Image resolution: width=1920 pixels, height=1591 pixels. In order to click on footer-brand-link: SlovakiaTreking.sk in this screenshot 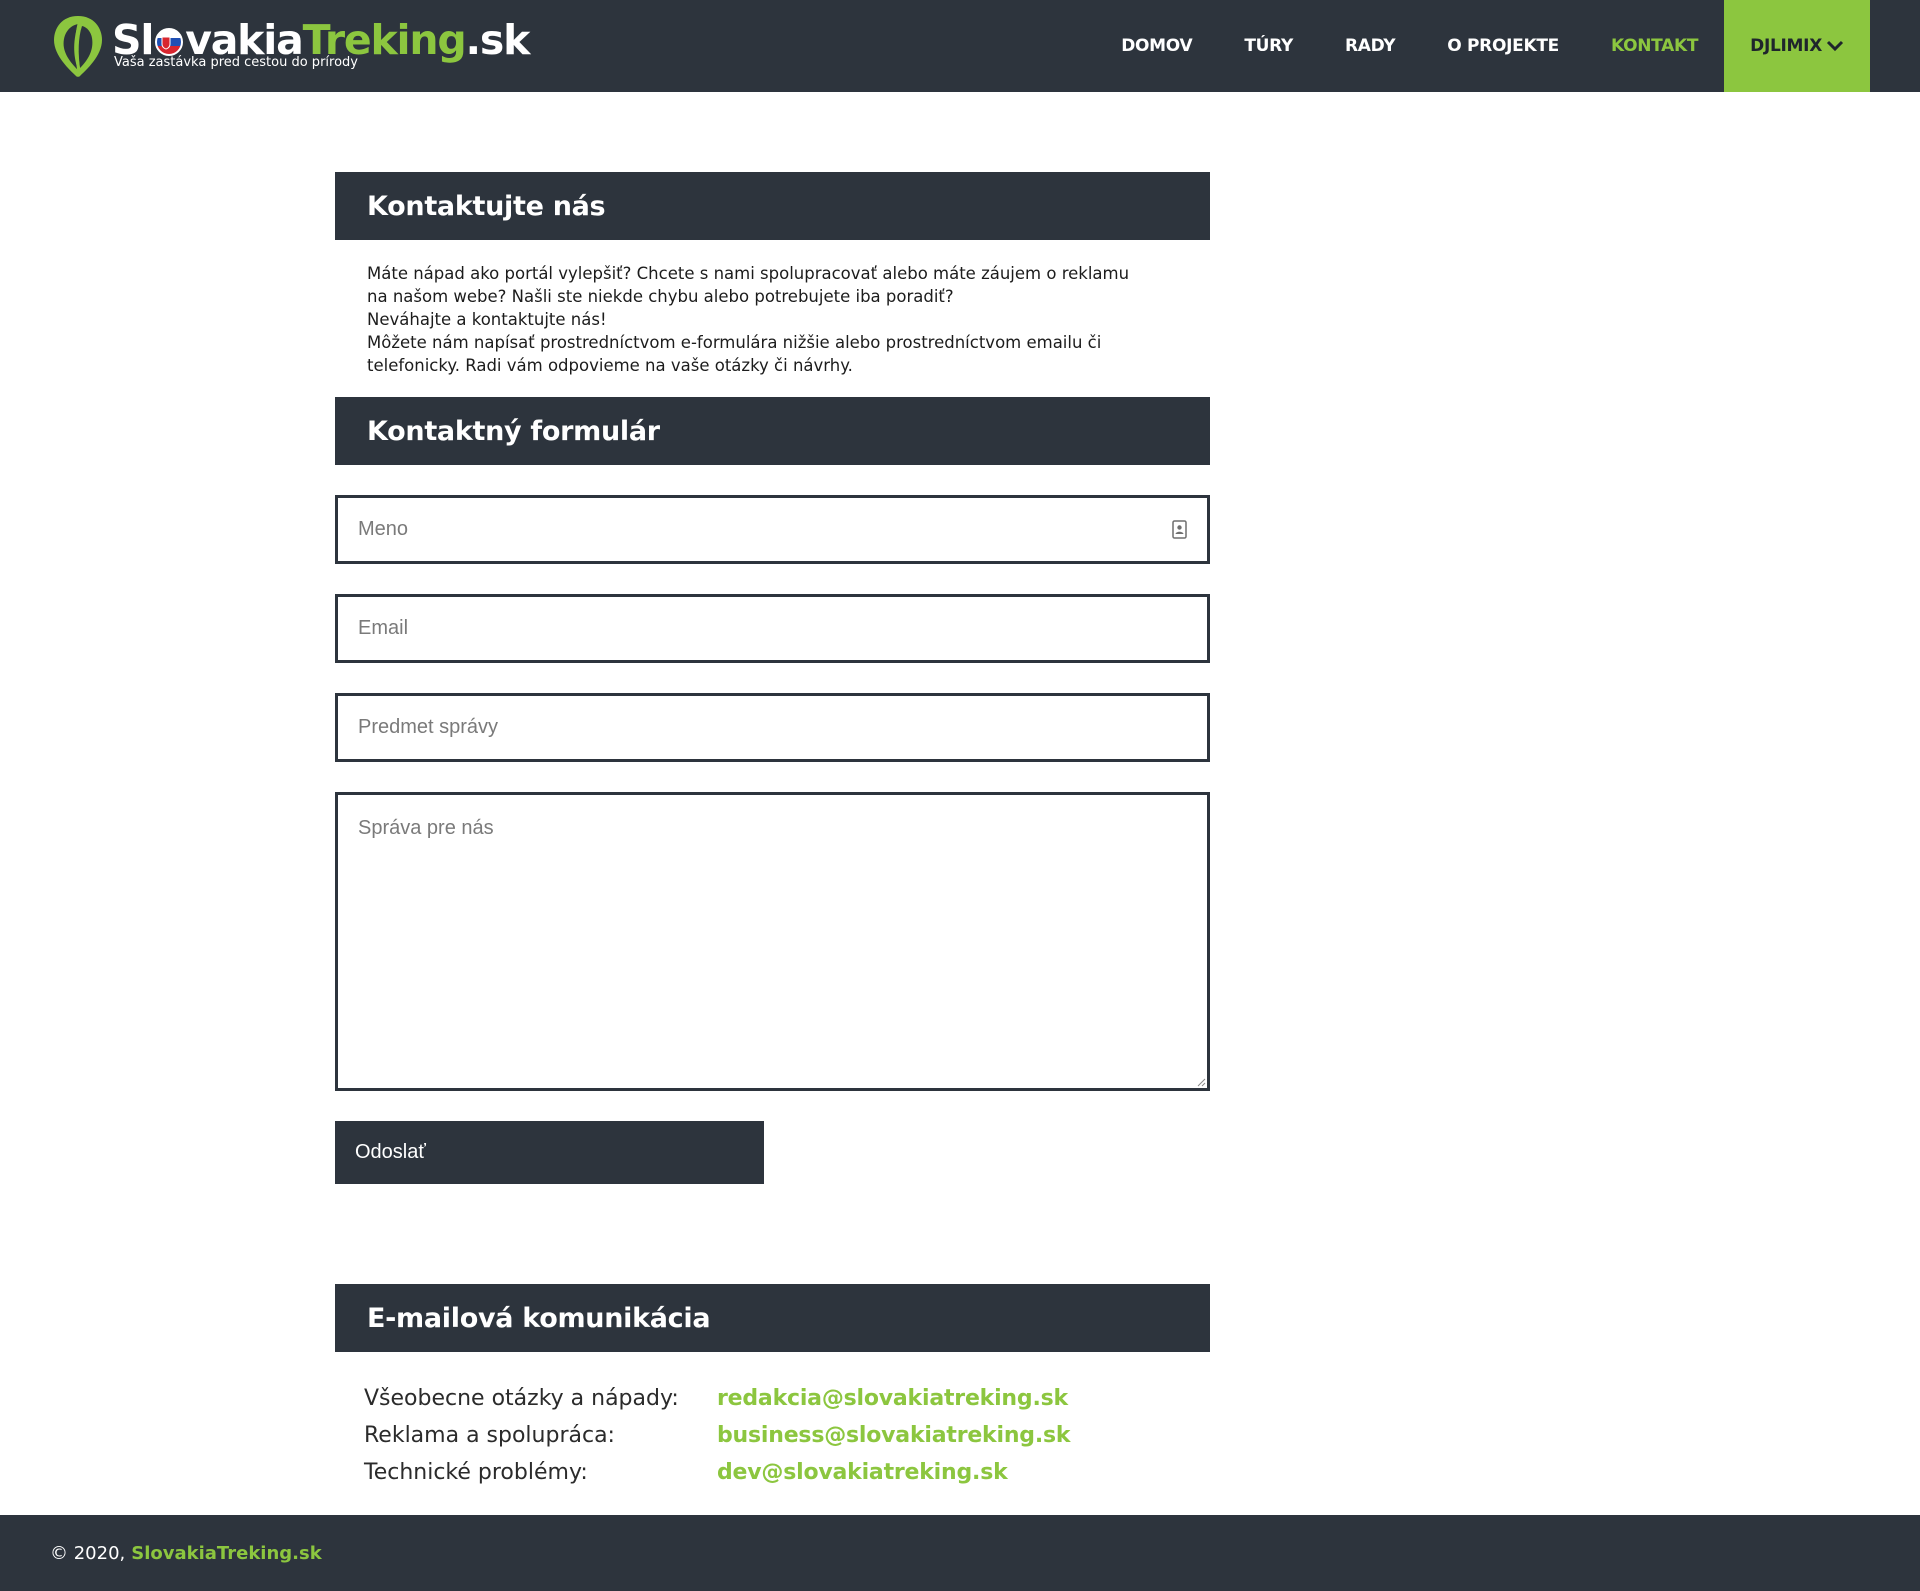, I will do `click(226, 1553)`.